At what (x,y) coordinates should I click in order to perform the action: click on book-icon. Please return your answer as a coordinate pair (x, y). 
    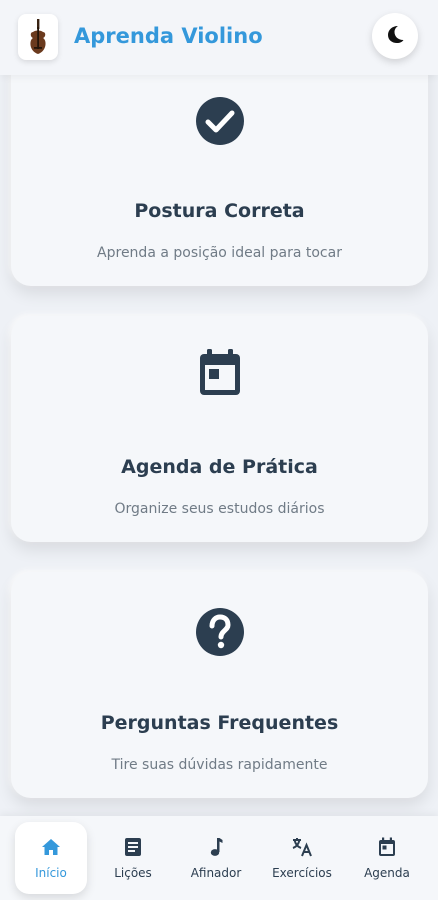
    Looking at the image, I should click on (133, 847).